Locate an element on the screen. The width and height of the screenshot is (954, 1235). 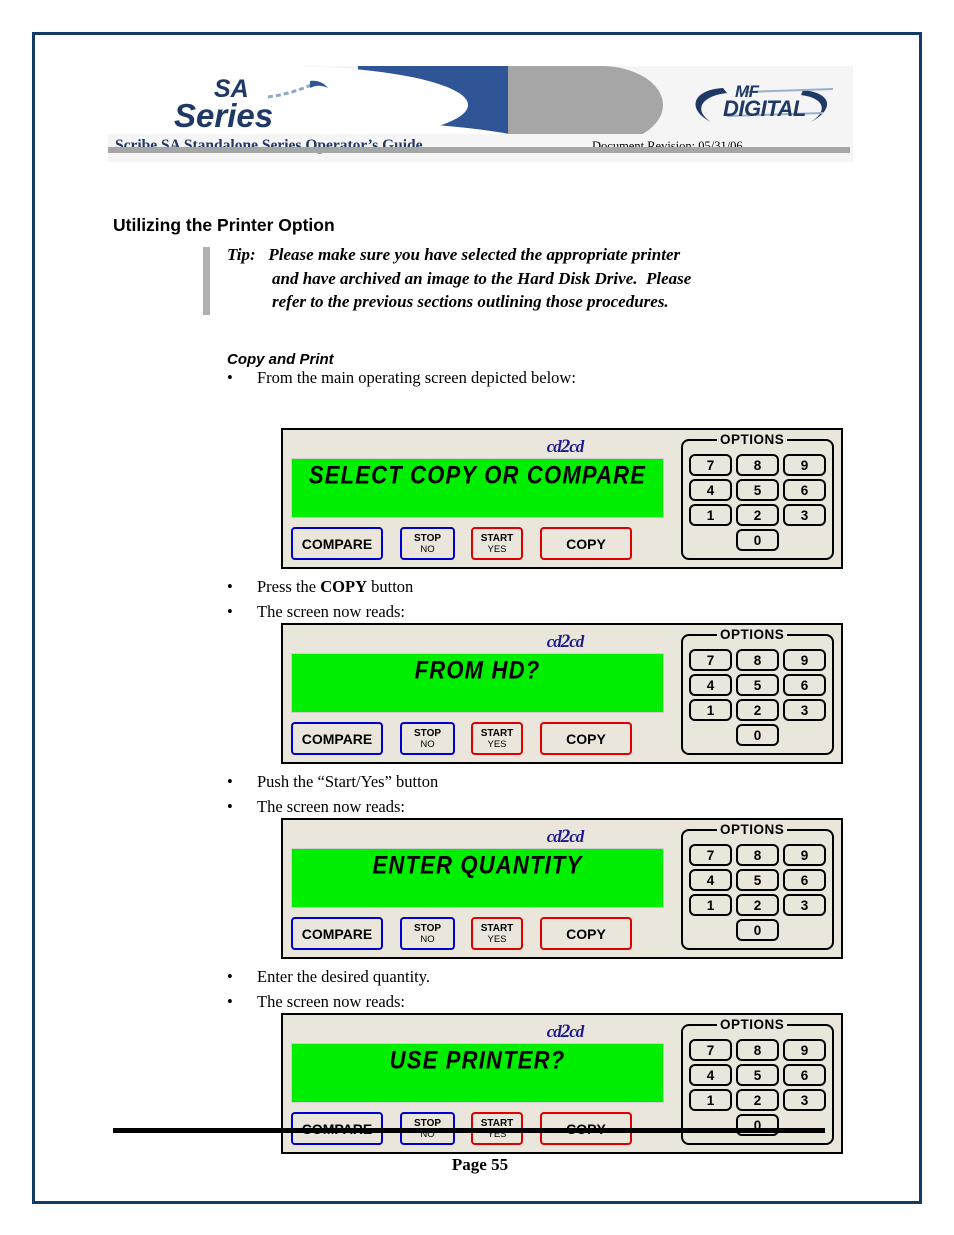
button-row-3: COMPARE STOP NO START YES COPY is located at coordinates (478, 934).